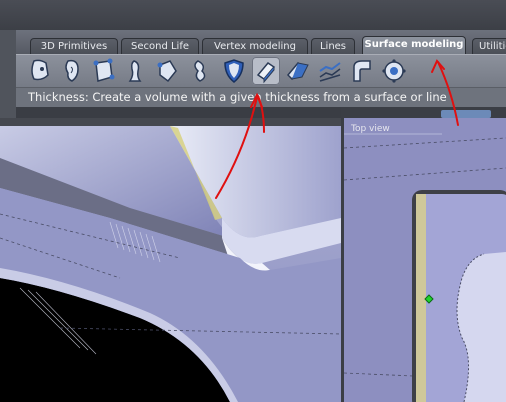  What do you see at coordinates (370, 129) in the screenshot?
I see `top-view-label: Top view` at bounding box center [370, 129].